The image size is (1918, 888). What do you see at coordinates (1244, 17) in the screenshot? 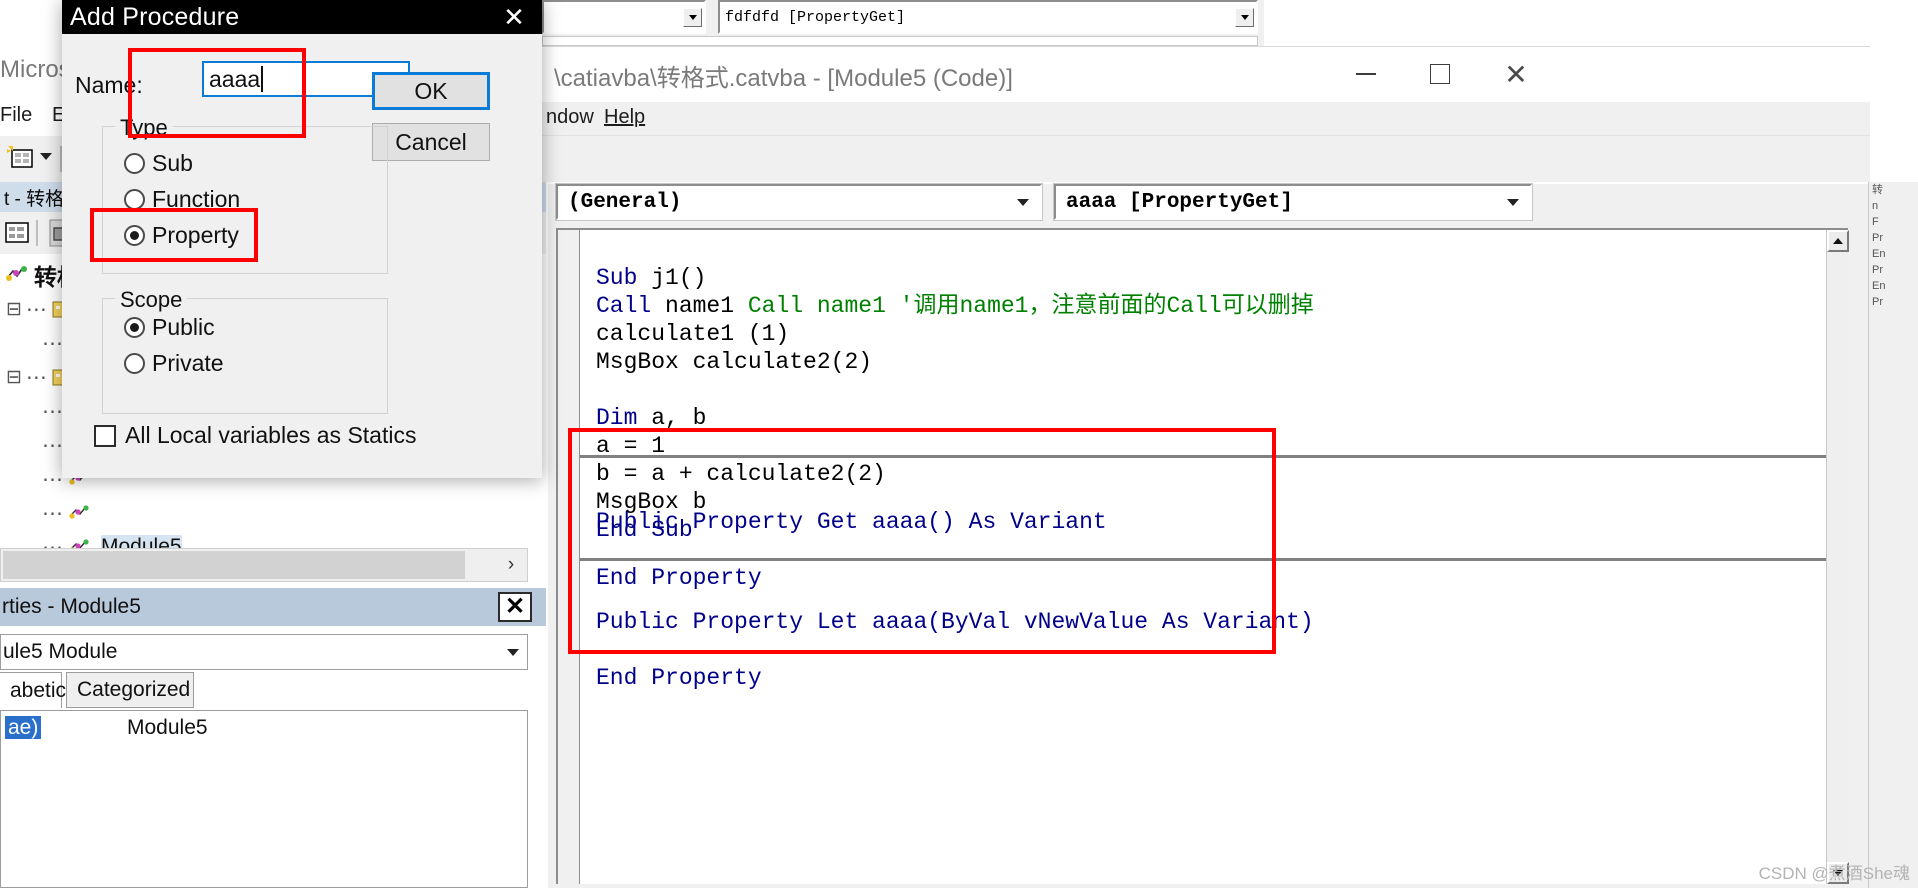
I see `chevron-down-icon-bg2` at bounding box center [1244, 17].